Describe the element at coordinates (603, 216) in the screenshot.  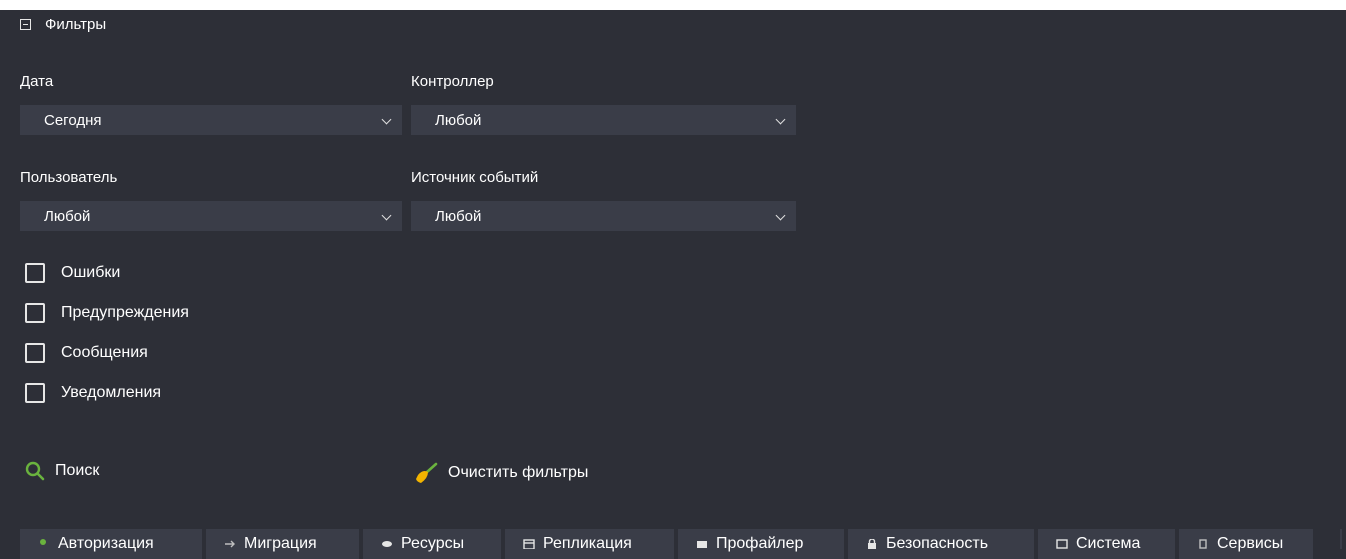
I see `event-source-select: Любой` at that location.